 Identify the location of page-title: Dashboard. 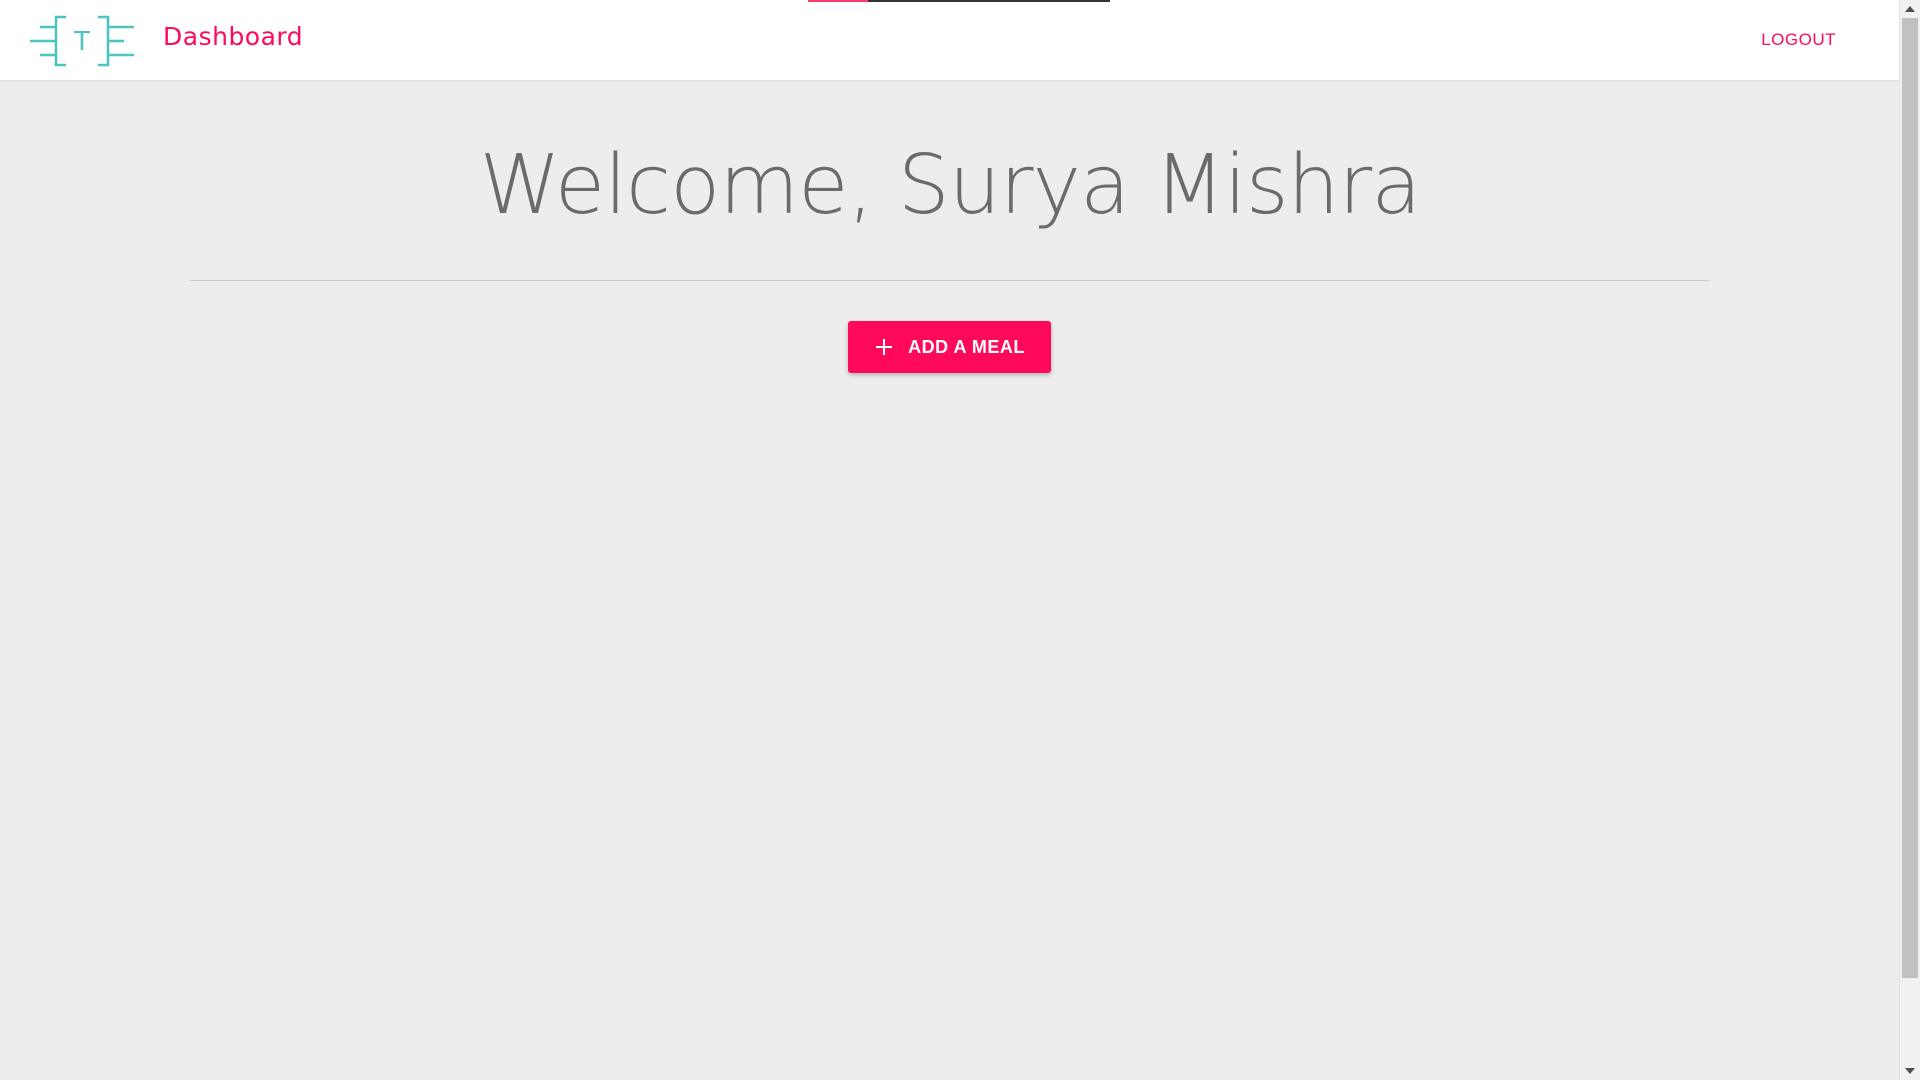
(233, 36).